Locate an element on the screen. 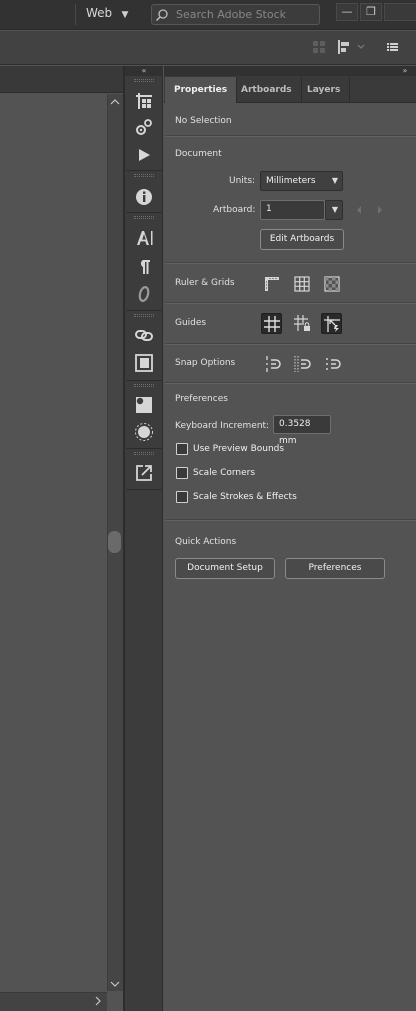 Image resolution: width=416 pixels, height=1011 pixels. preferences-section-title: Preferences is located at coordinates (201, 399).